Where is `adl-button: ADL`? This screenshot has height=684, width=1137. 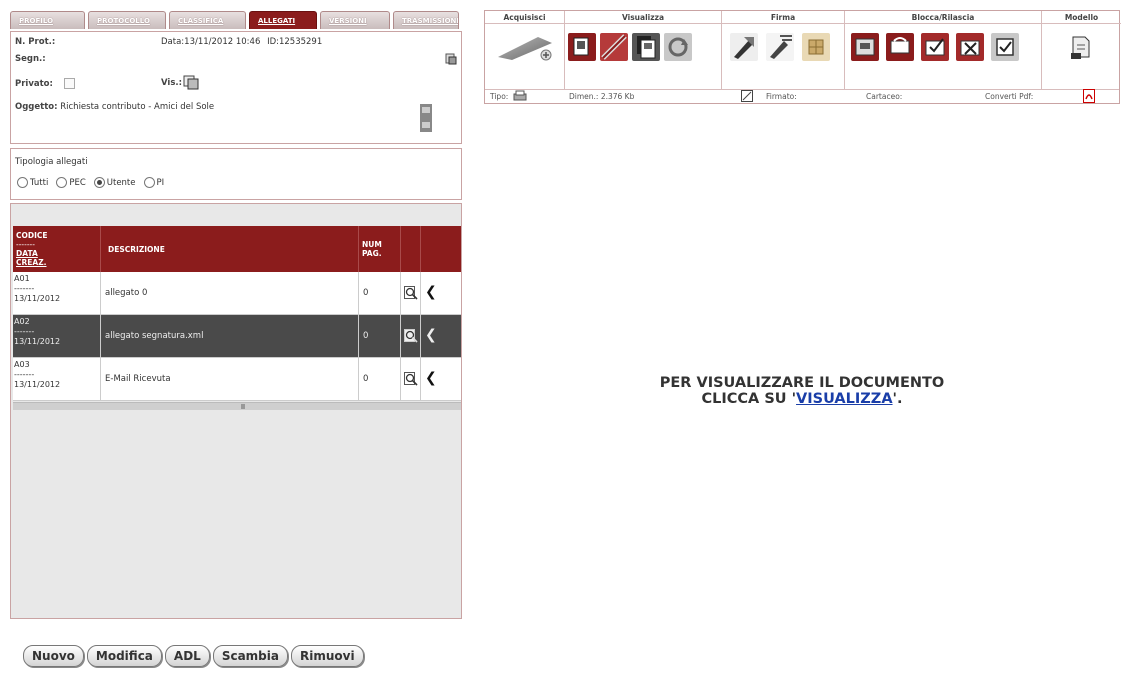
adl-button: ADL is located at coordinates (187, 656).